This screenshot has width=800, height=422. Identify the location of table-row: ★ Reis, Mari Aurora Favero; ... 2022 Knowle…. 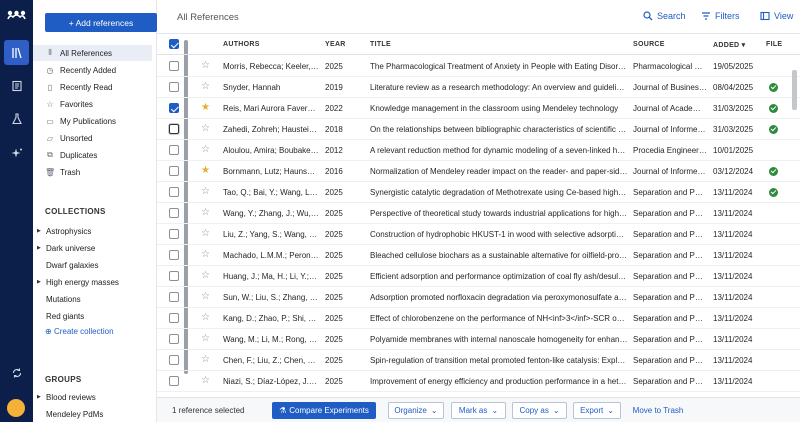
(478, 108).